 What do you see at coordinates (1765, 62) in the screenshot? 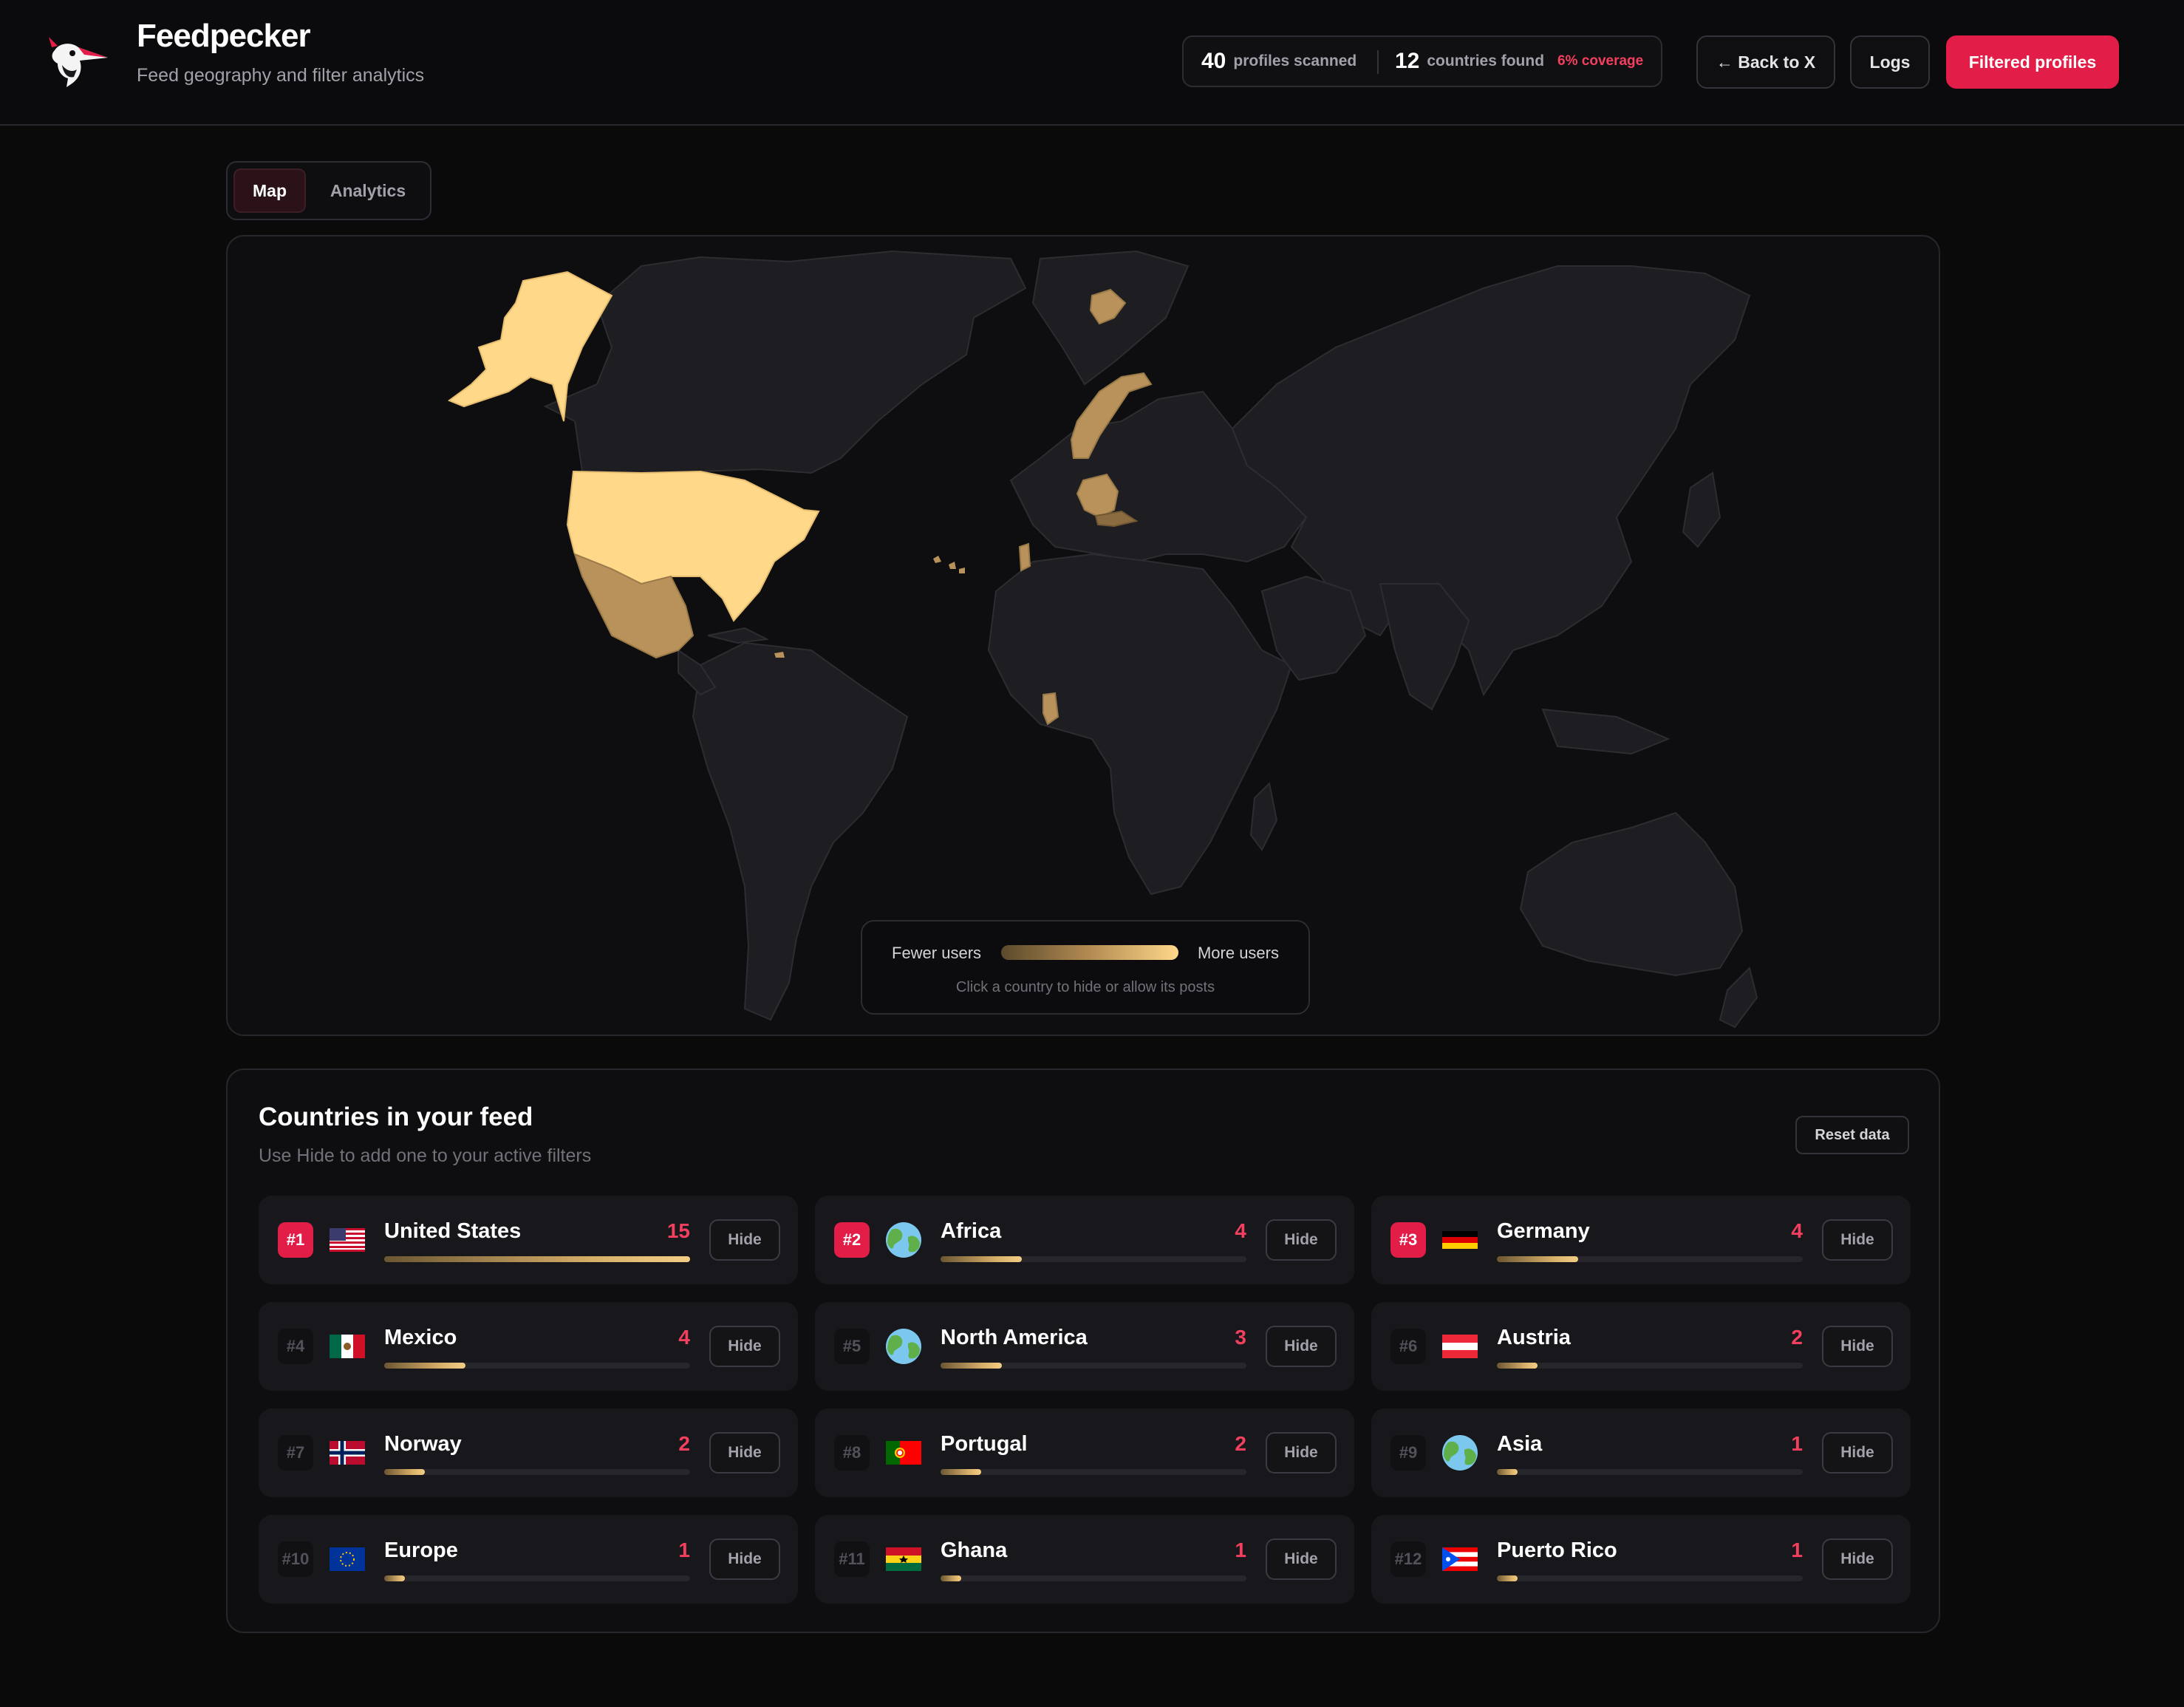
I see `back-to-x-button: ← Back to X` at bounding box center [1765, 62].